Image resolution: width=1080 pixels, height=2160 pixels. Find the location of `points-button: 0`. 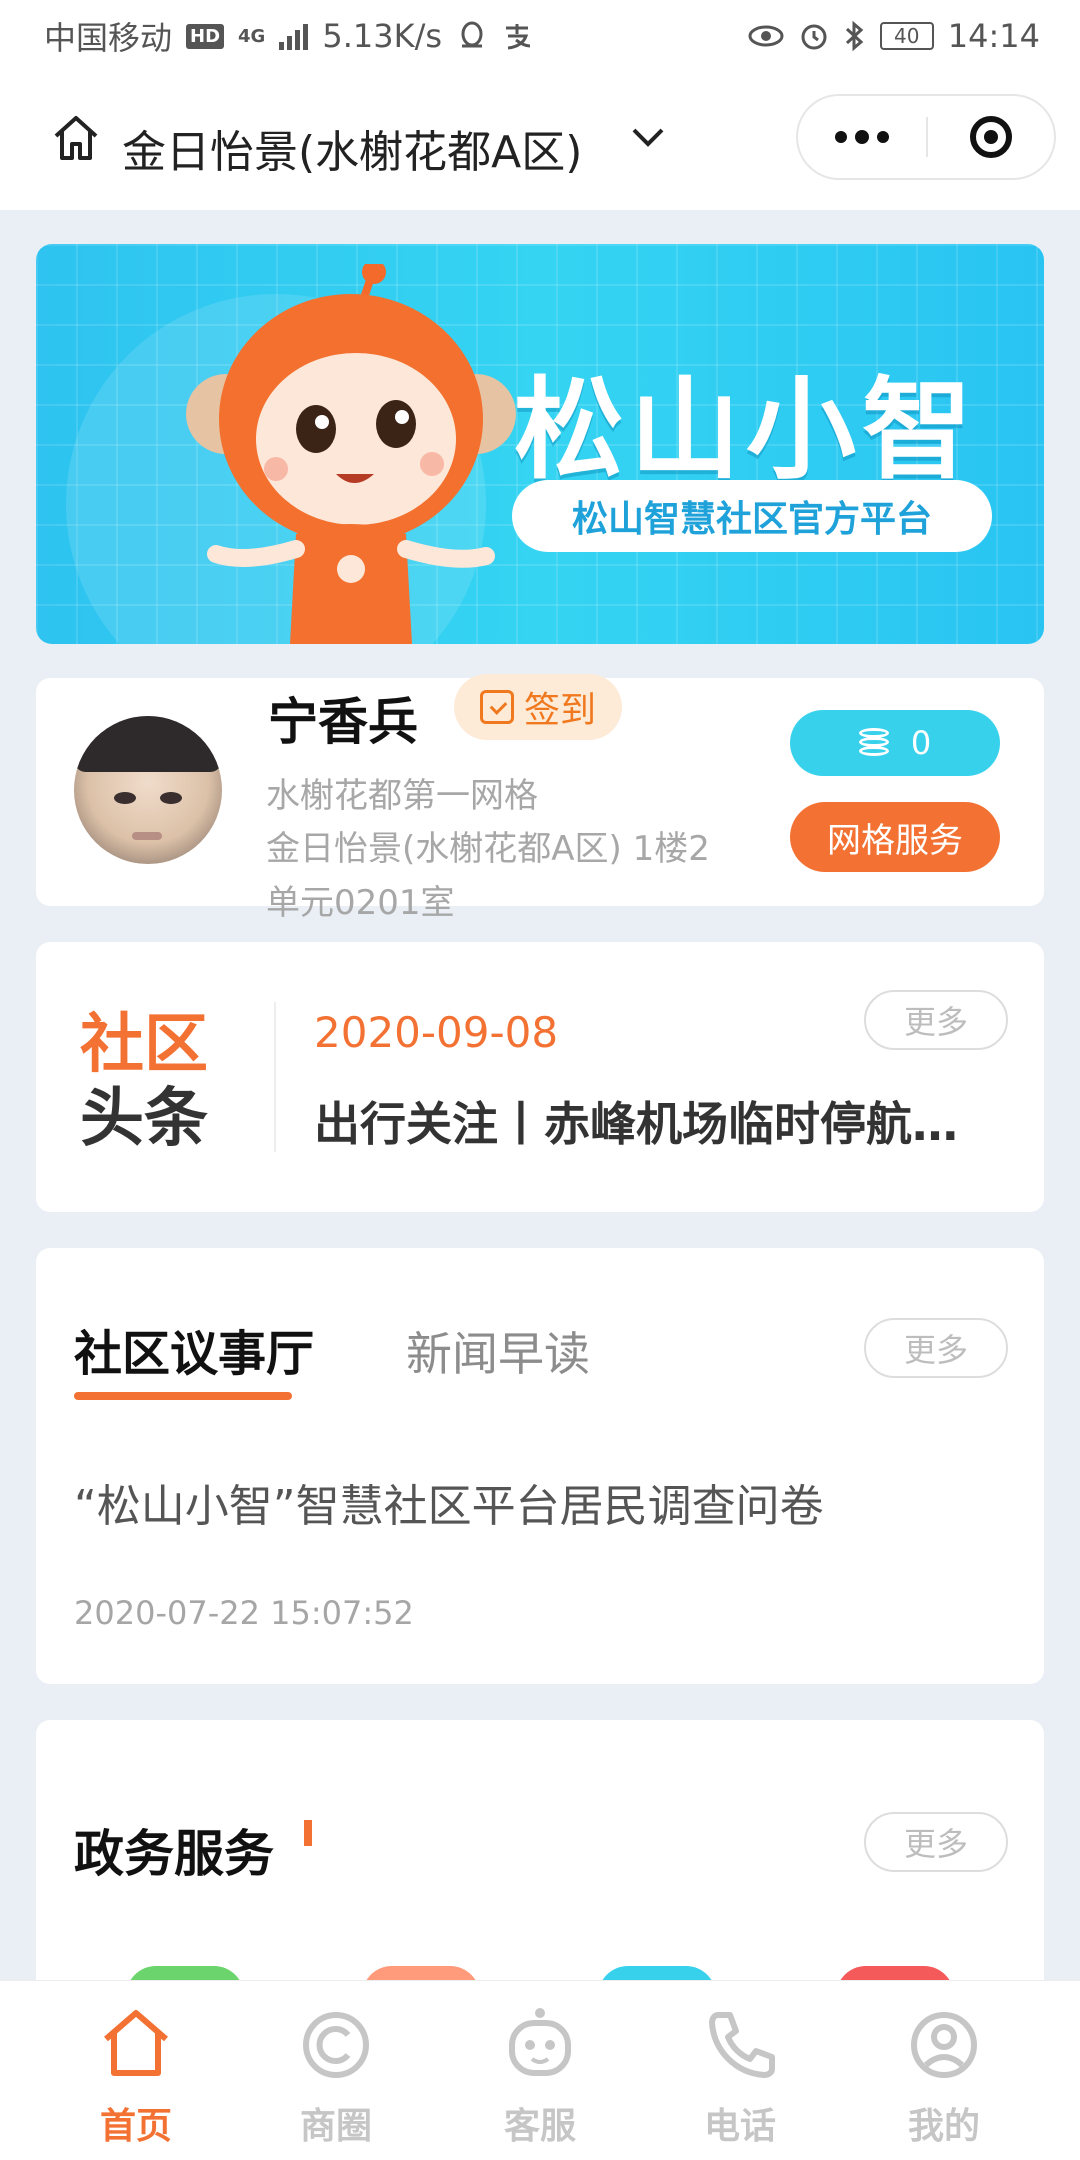

points-button: 0 is located at coordinates (895, 743).